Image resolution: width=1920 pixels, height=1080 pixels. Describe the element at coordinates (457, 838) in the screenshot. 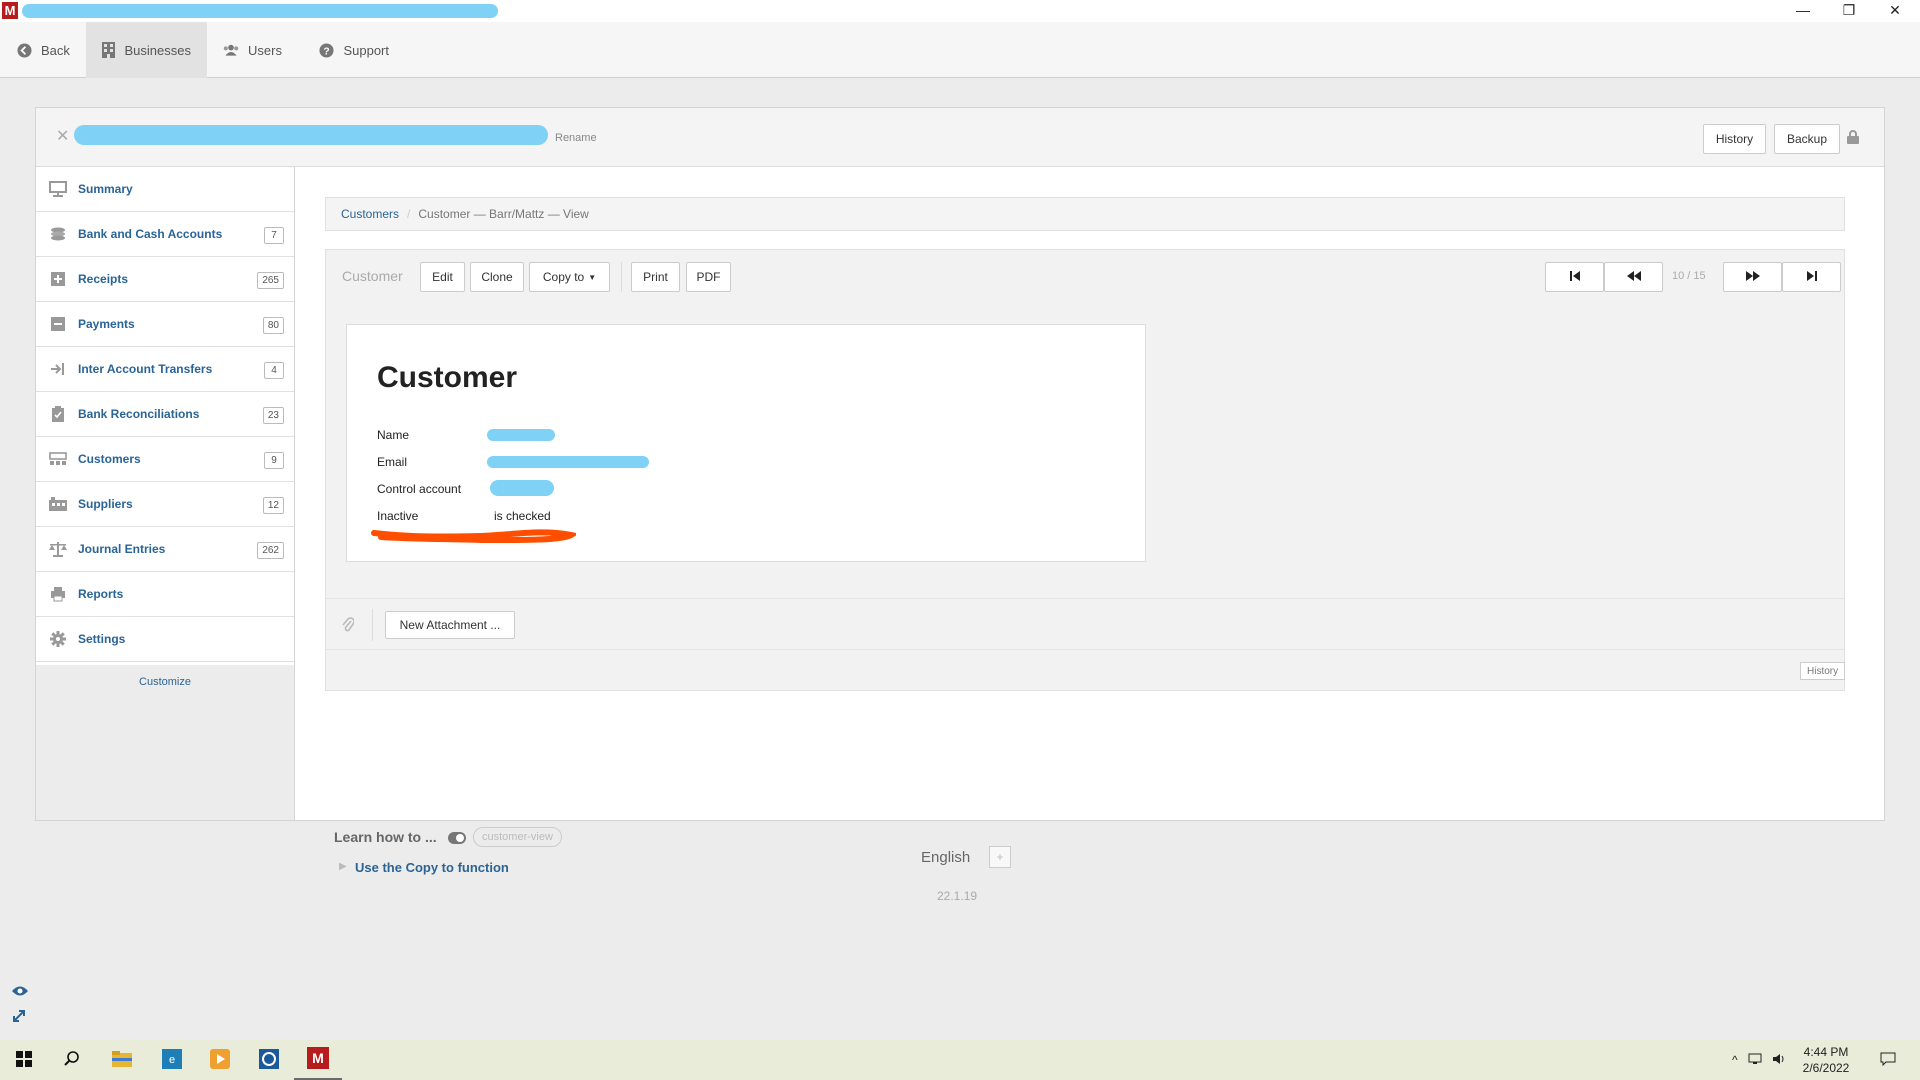

I see `learn-toggle` at that location.